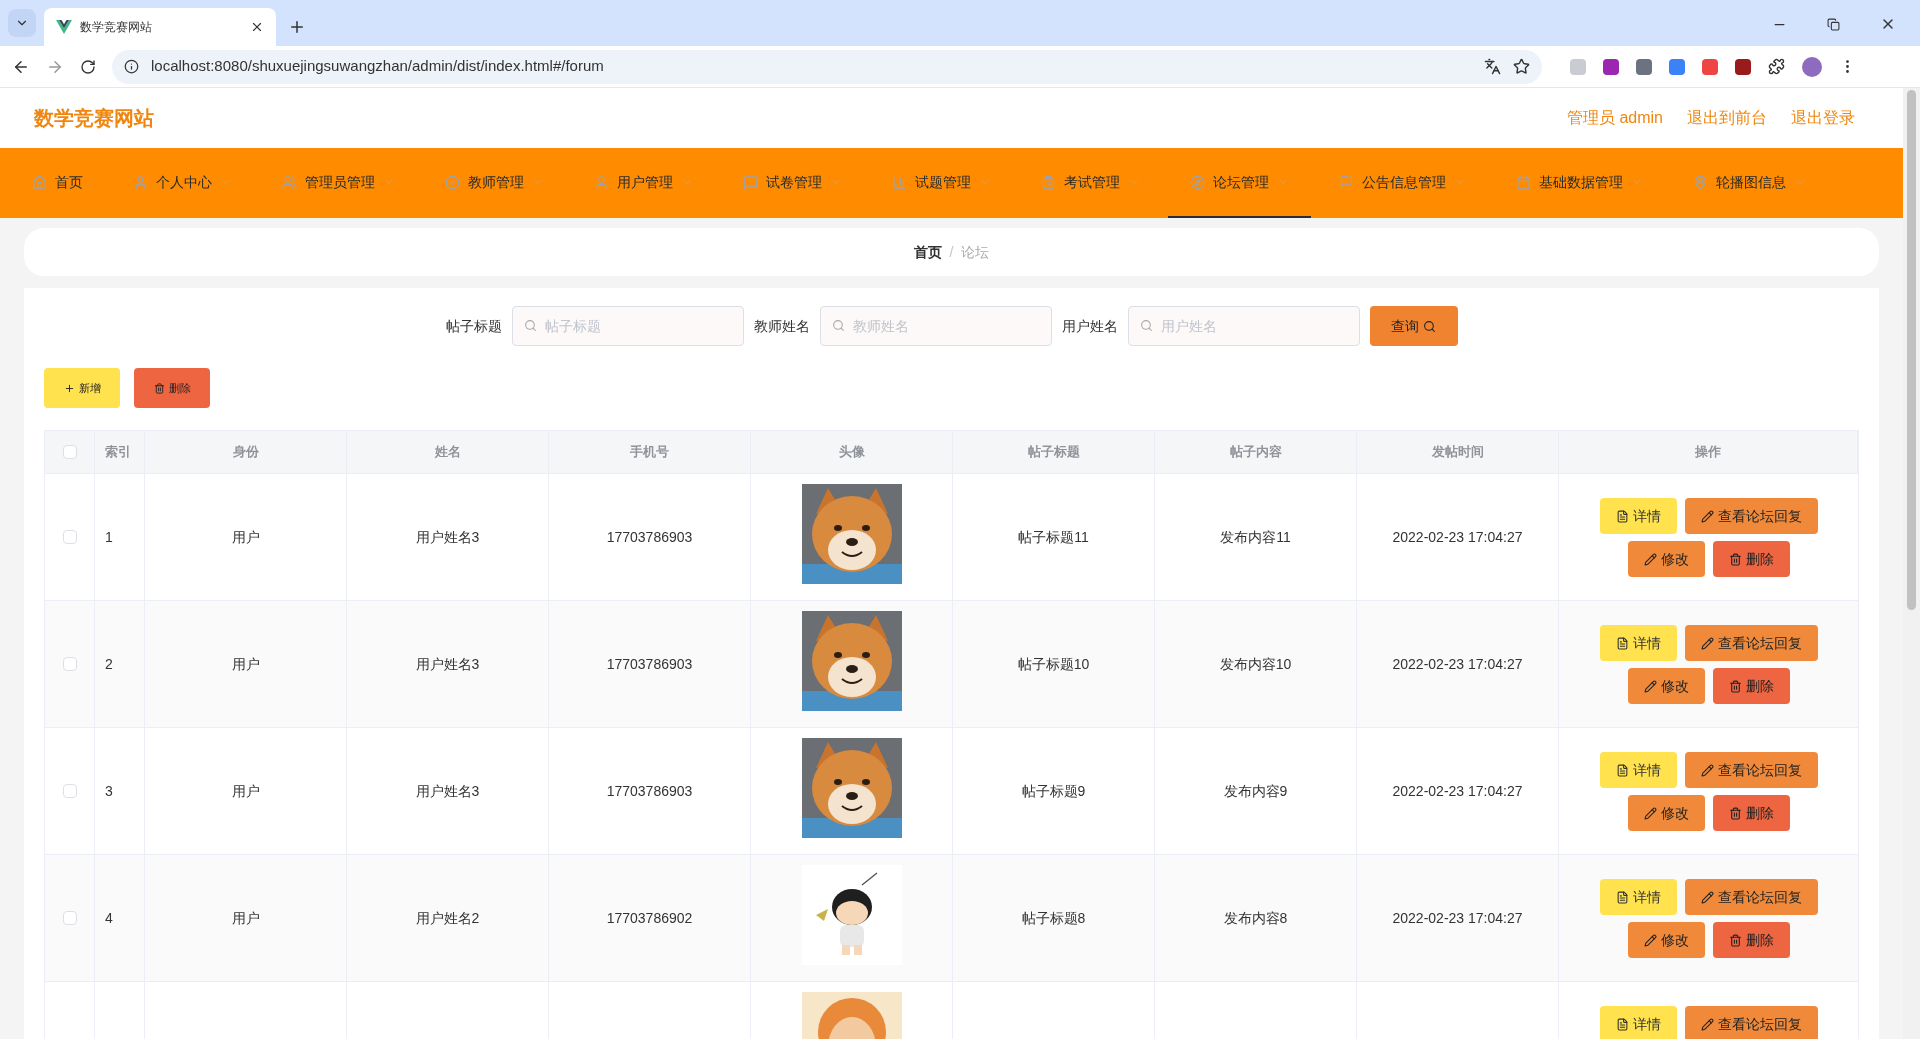  I want to click on profile-avatar-icon, so click(1812, 66).